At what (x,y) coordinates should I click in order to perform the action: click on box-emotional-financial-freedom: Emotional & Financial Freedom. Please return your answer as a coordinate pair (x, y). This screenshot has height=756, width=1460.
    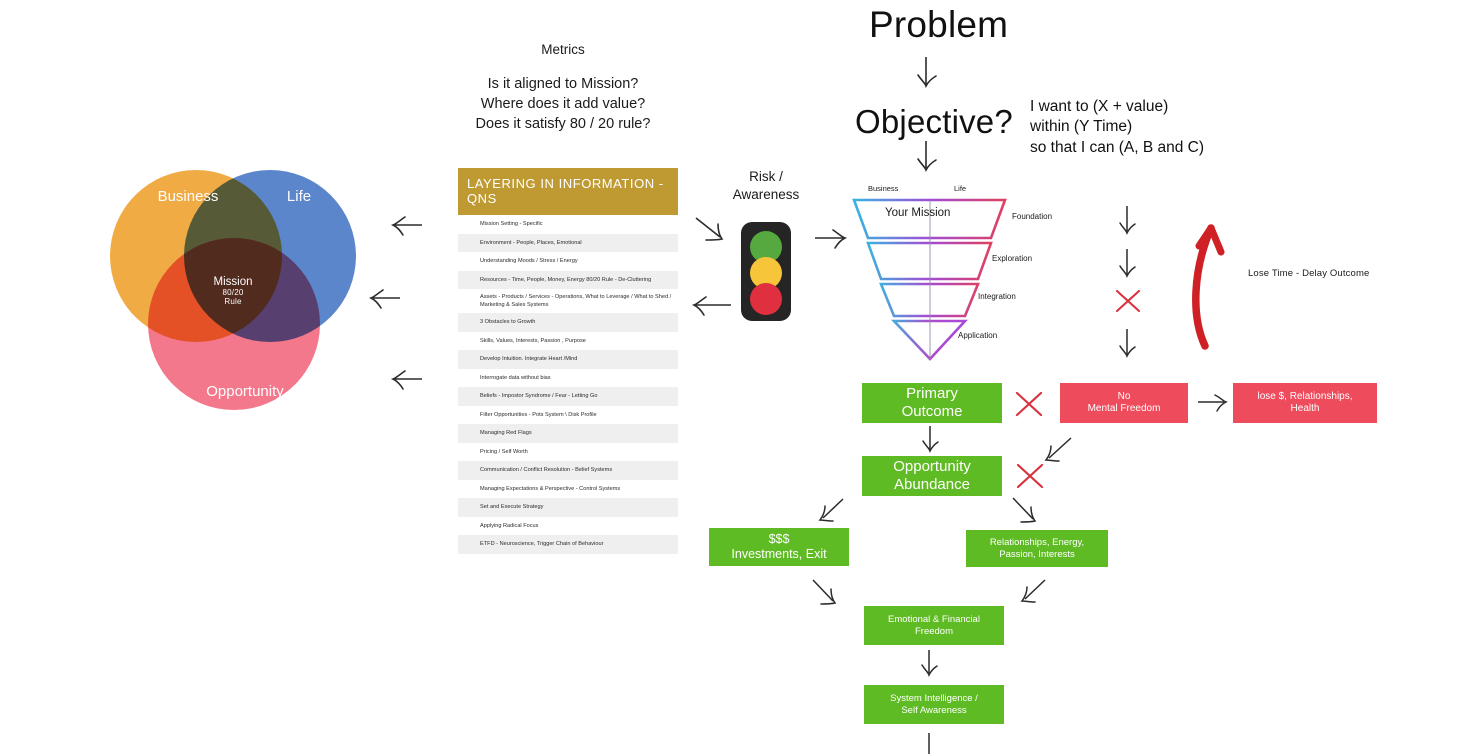
    Looking at the image, I should click on (934, 625).